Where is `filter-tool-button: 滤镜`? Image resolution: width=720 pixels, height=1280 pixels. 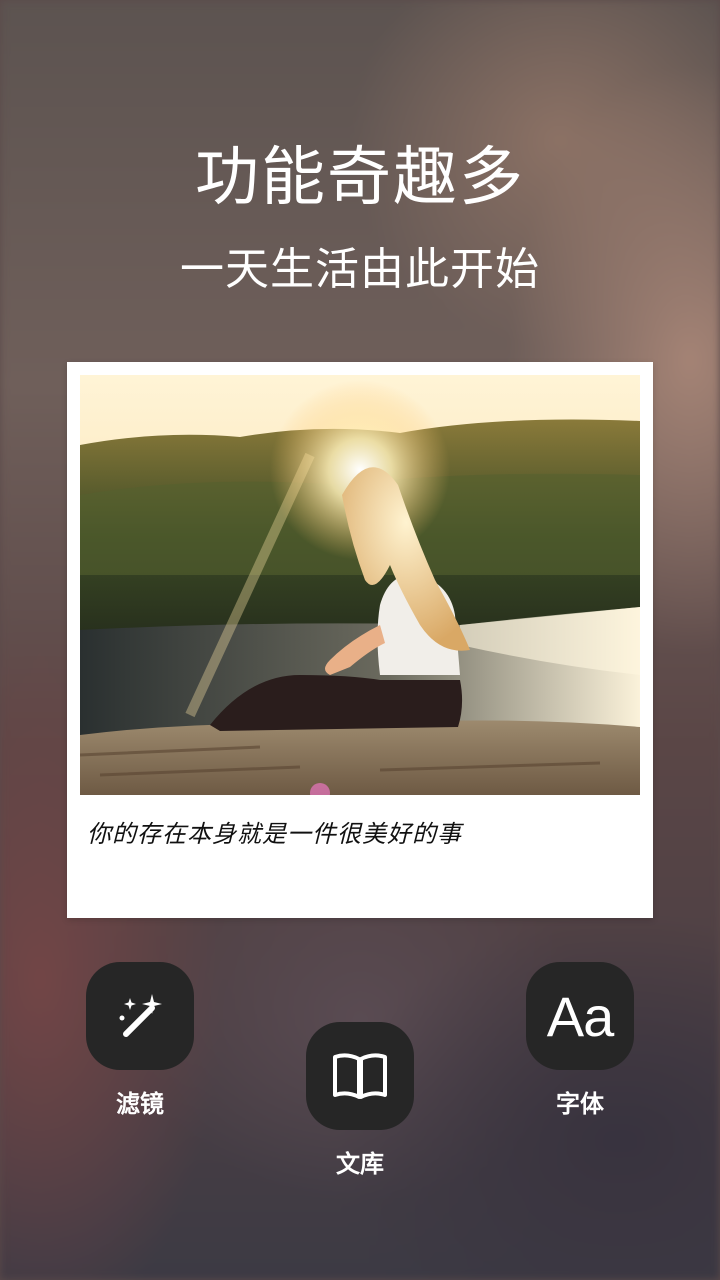 filter-tool-button: 滤镜 is located at coordinates (140, 1040).